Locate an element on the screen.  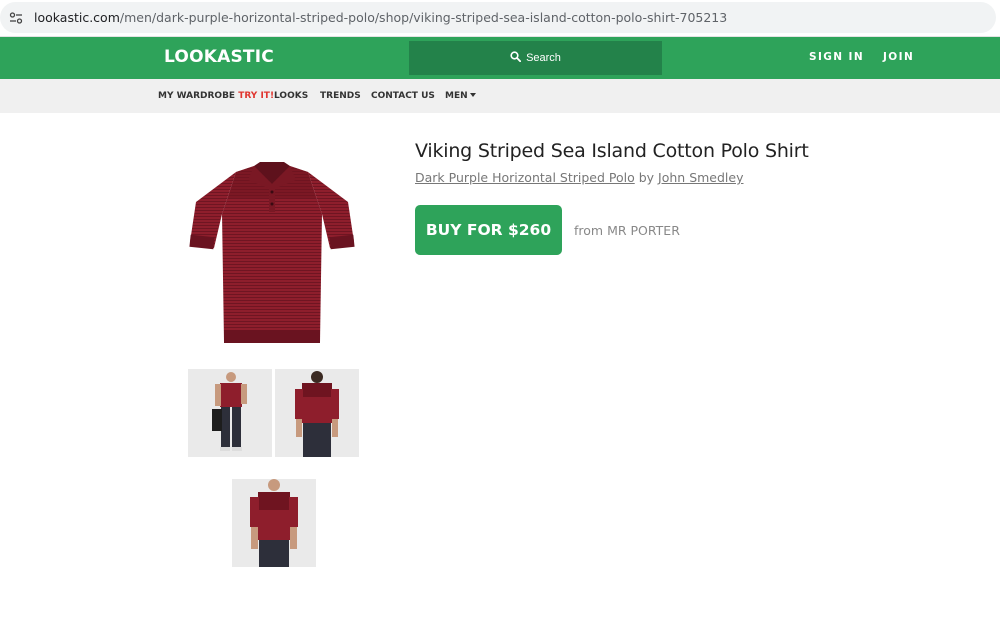
nav-men-dropdown: MEN is located at coordinates (460, 96).